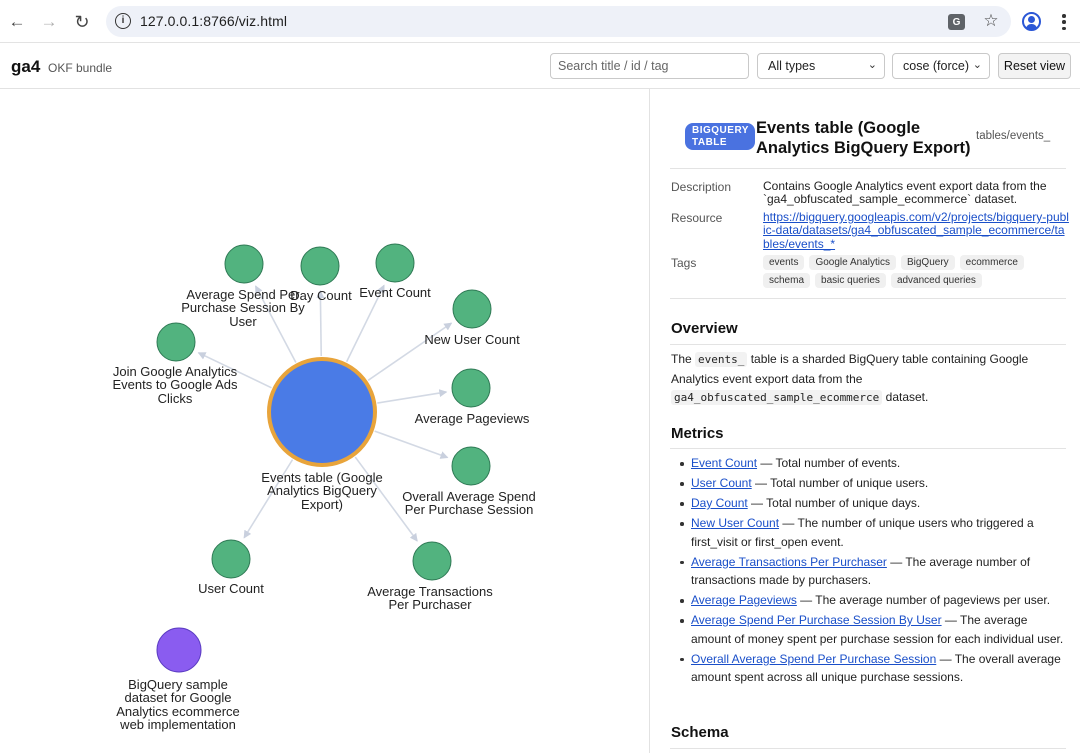 The image size is (1080, 753). Describe the element at coordinates (1034, 66) in the screenshot. I see `reset-view-button: Reset view` at that location.